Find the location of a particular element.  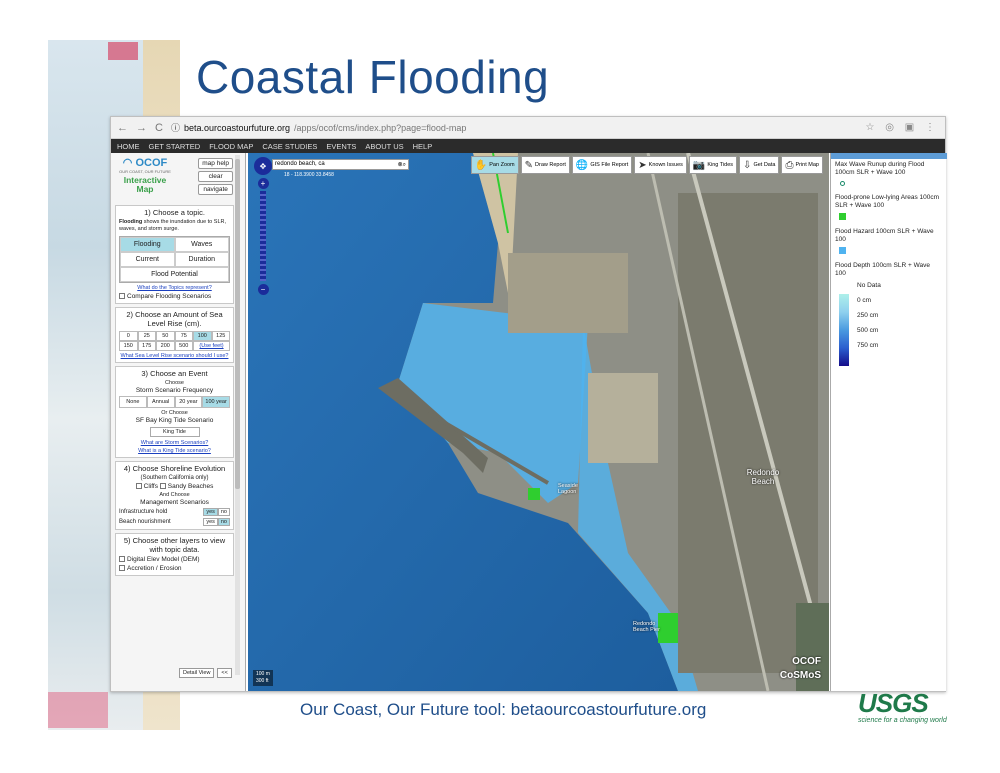

nav-home: HOME is located at coordinates (128, 146).